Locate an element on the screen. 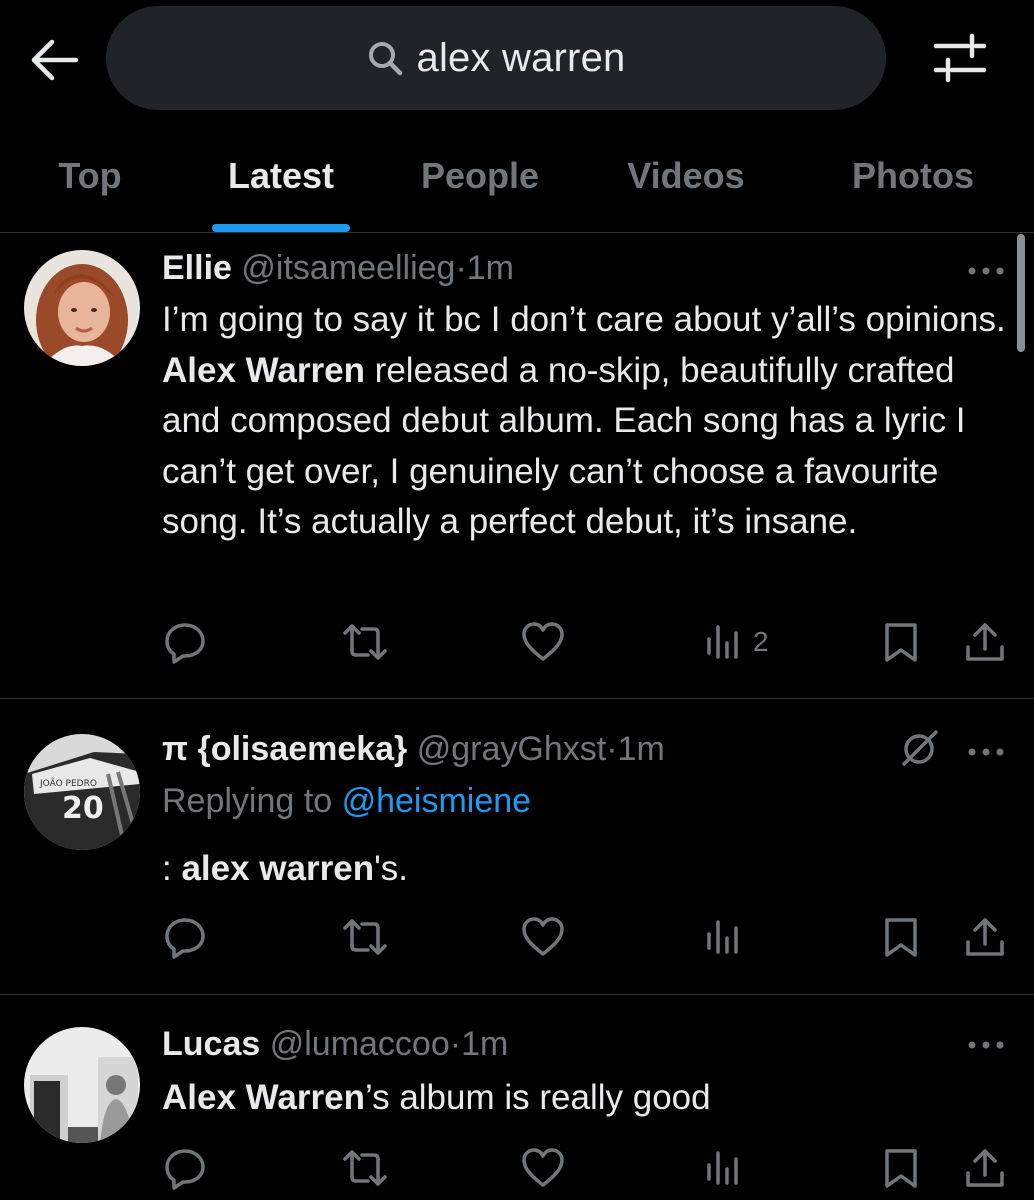 Image resolution: width=1034 pixels, height=1200 pixels. grok-icon is located at coordinates (919, 749).